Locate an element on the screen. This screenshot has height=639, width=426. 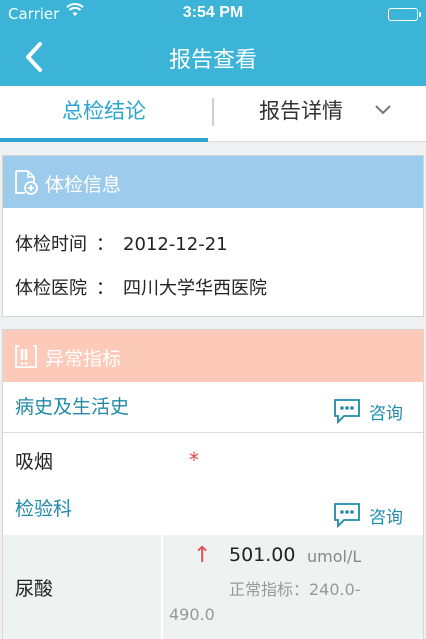
document-add-icon is located at coordinates (26, 182).